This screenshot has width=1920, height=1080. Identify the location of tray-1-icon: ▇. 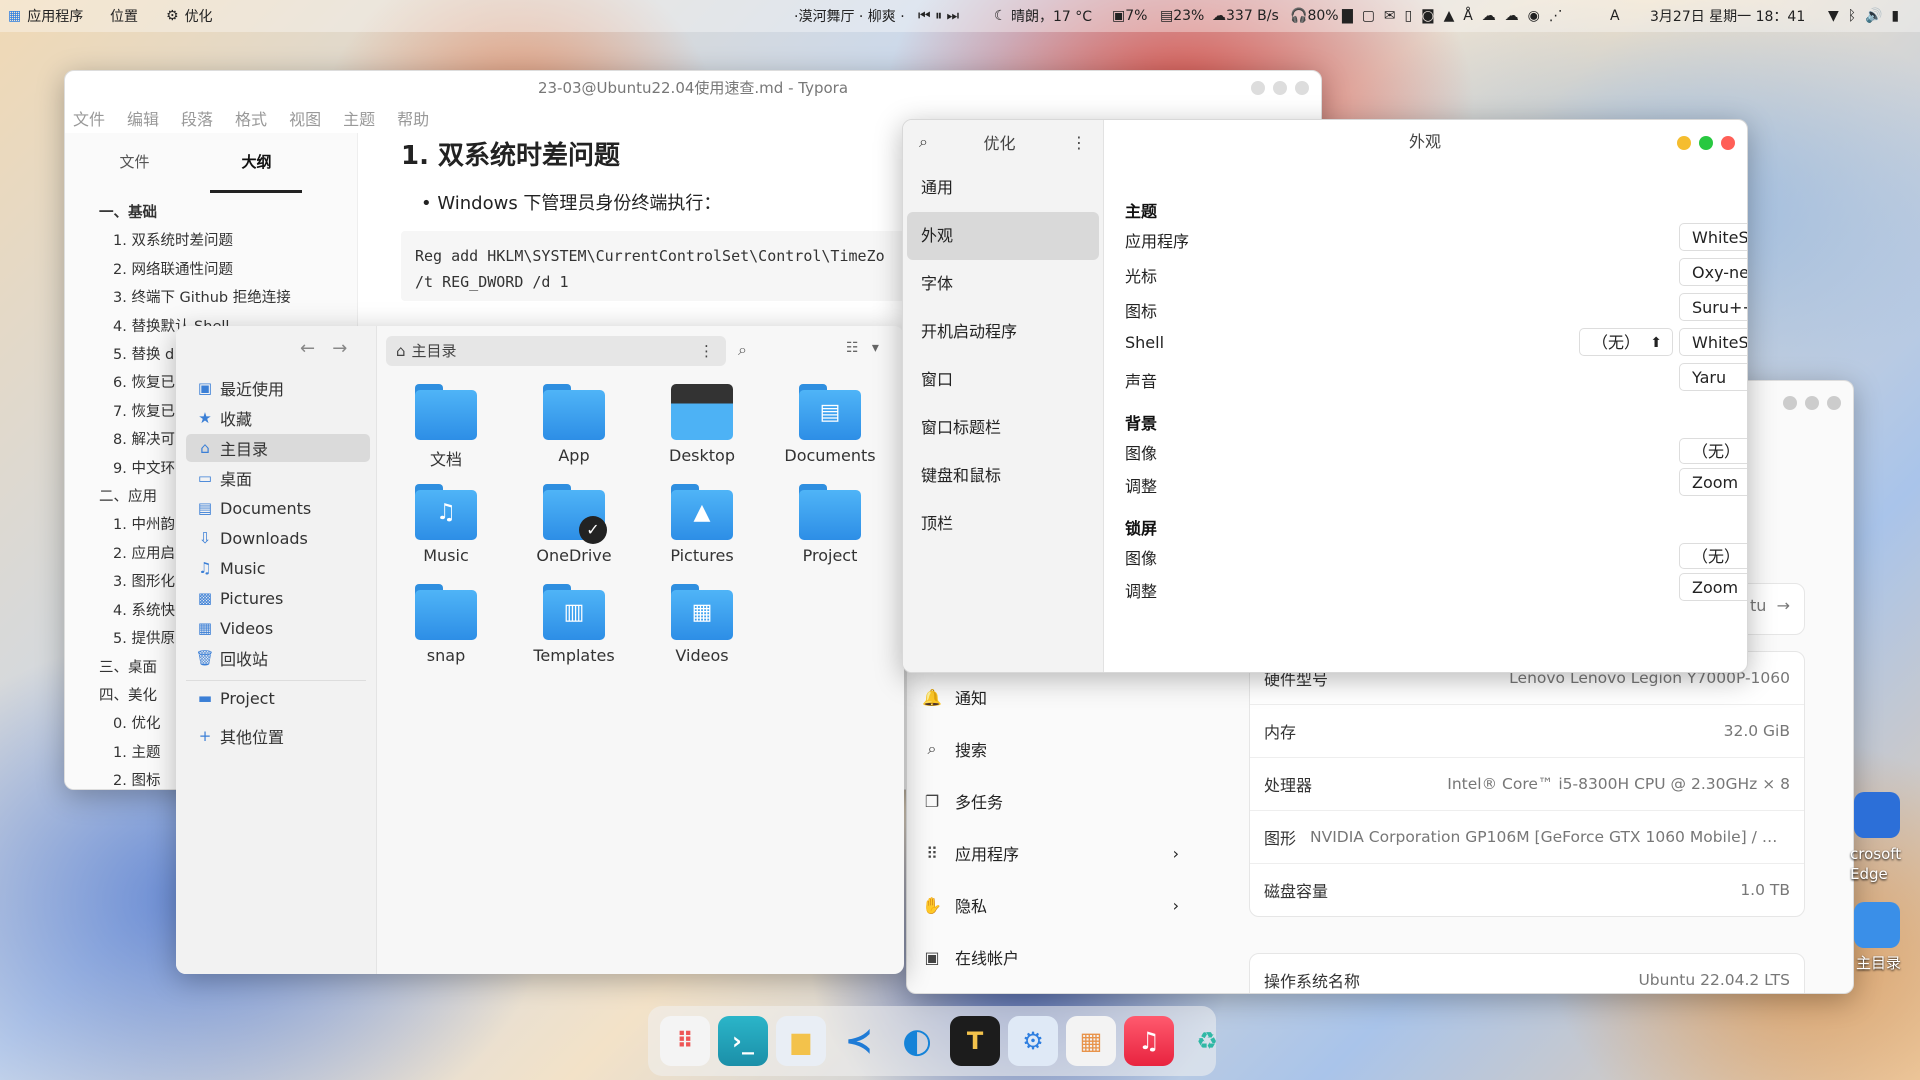
(1347, 16).